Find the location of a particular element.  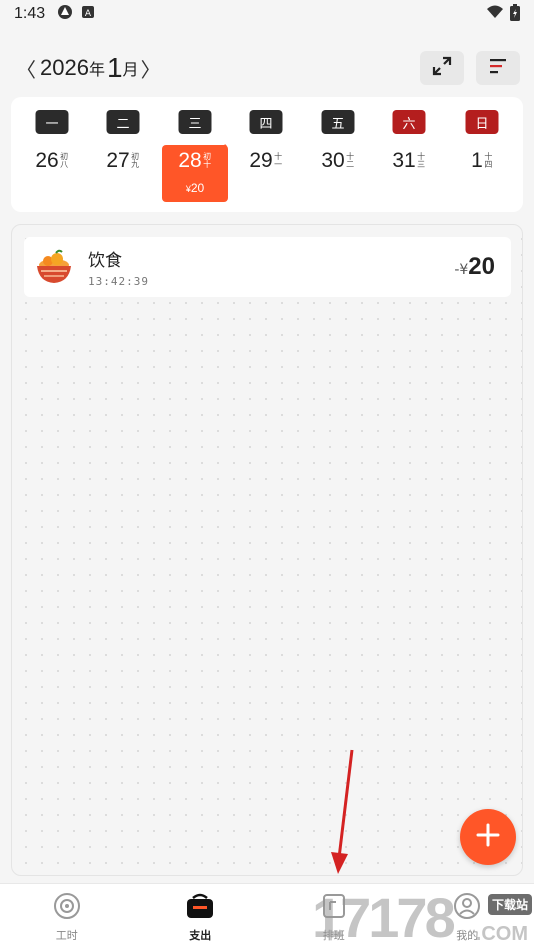

battery-icon is located at coordinates (515, 14).